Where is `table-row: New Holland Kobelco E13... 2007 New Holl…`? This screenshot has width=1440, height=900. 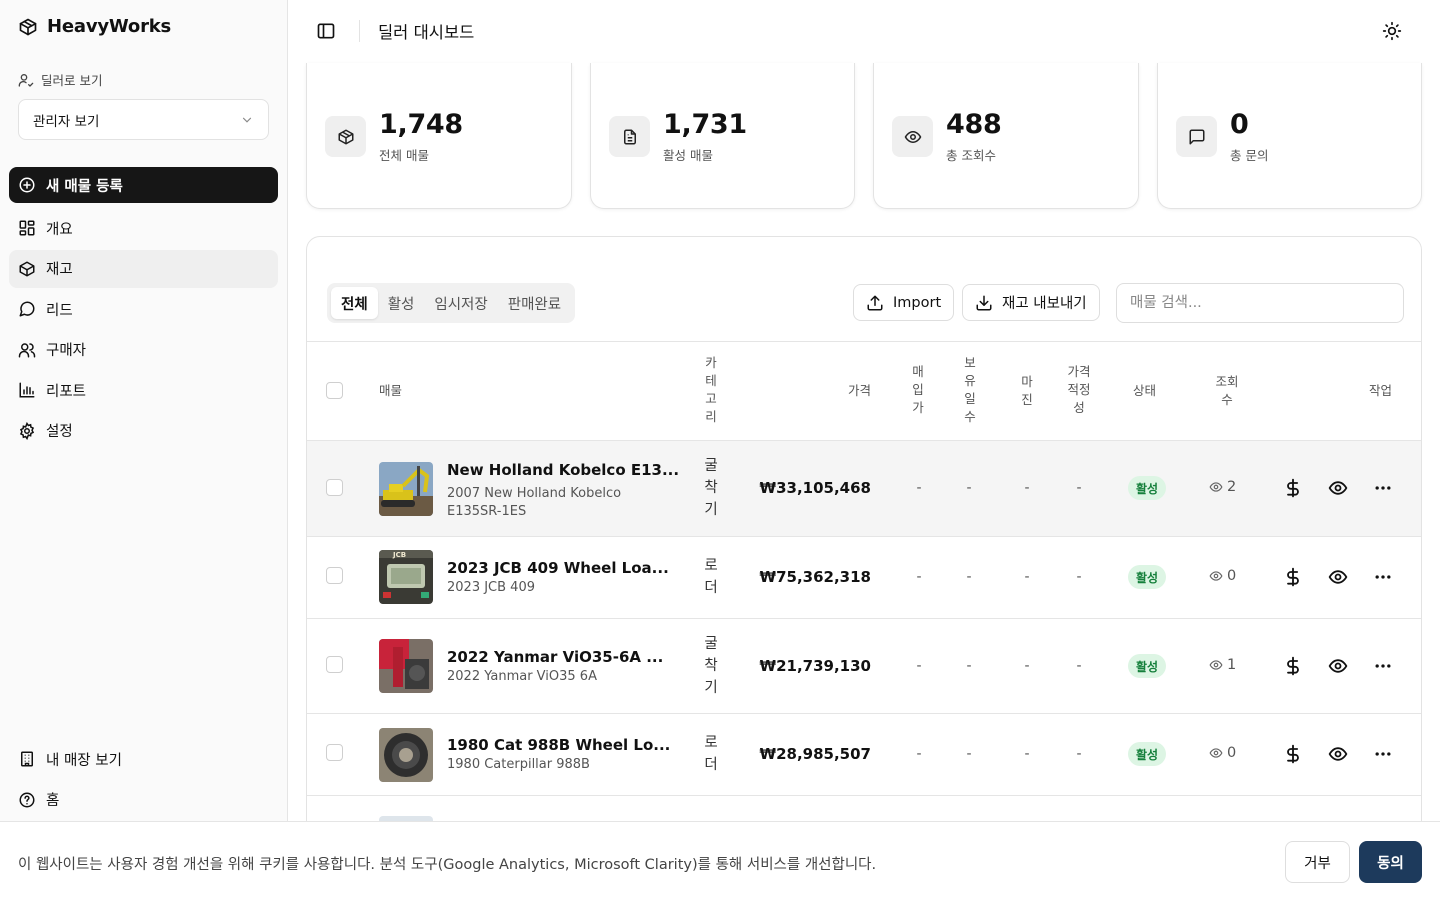 table-row: New Holland Kobelco E13... 2007 New Holl… is located at coordinates (864, 489).